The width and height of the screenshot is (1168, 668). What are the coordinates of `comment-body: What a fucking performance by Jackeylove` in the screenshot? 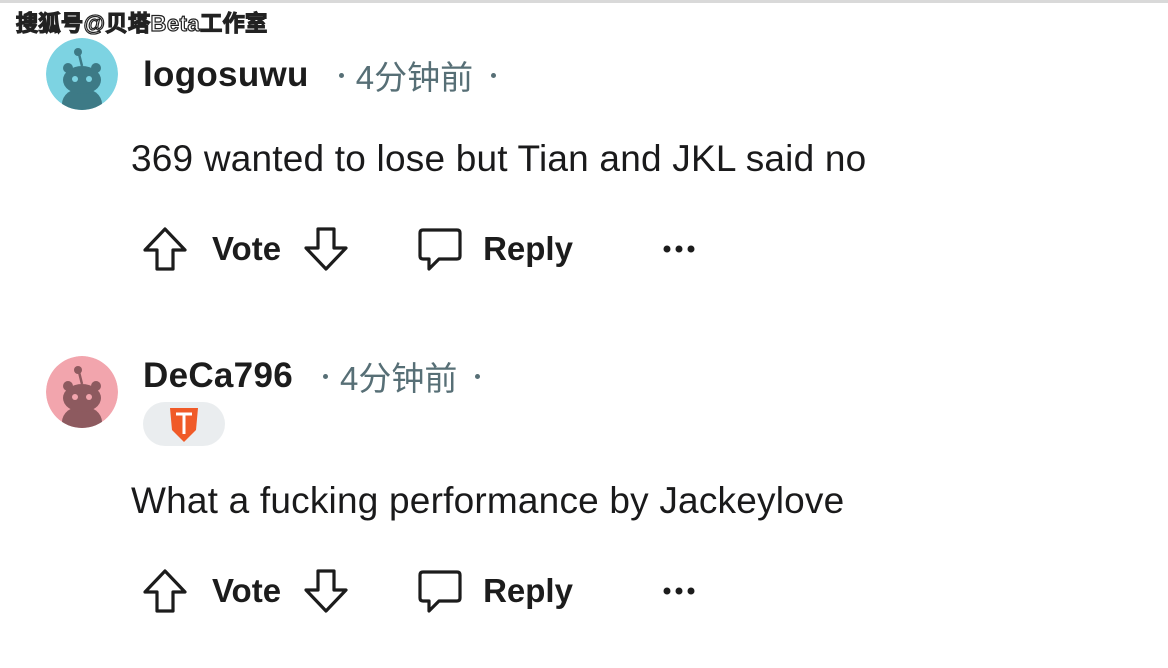 It's located at (488, 500).